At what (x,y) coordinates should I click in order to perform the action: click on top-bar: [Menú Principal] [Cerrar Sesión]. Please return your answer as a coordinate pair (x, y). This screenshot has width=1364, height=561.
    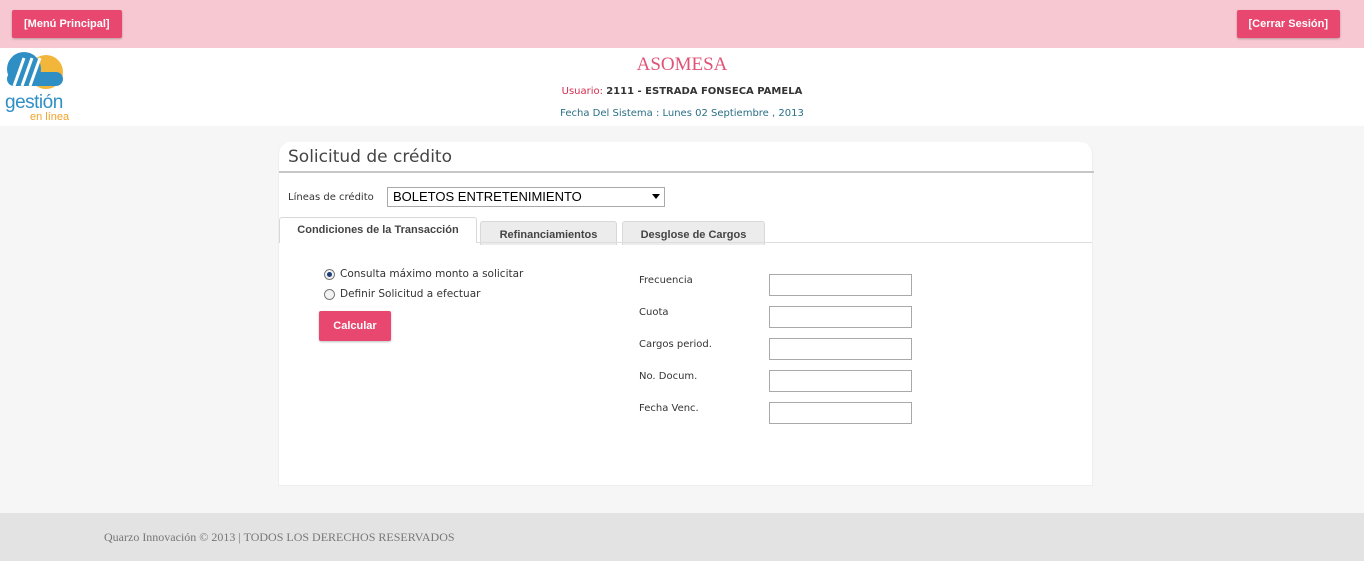
    Looking at the image, I should click on (682, 24).